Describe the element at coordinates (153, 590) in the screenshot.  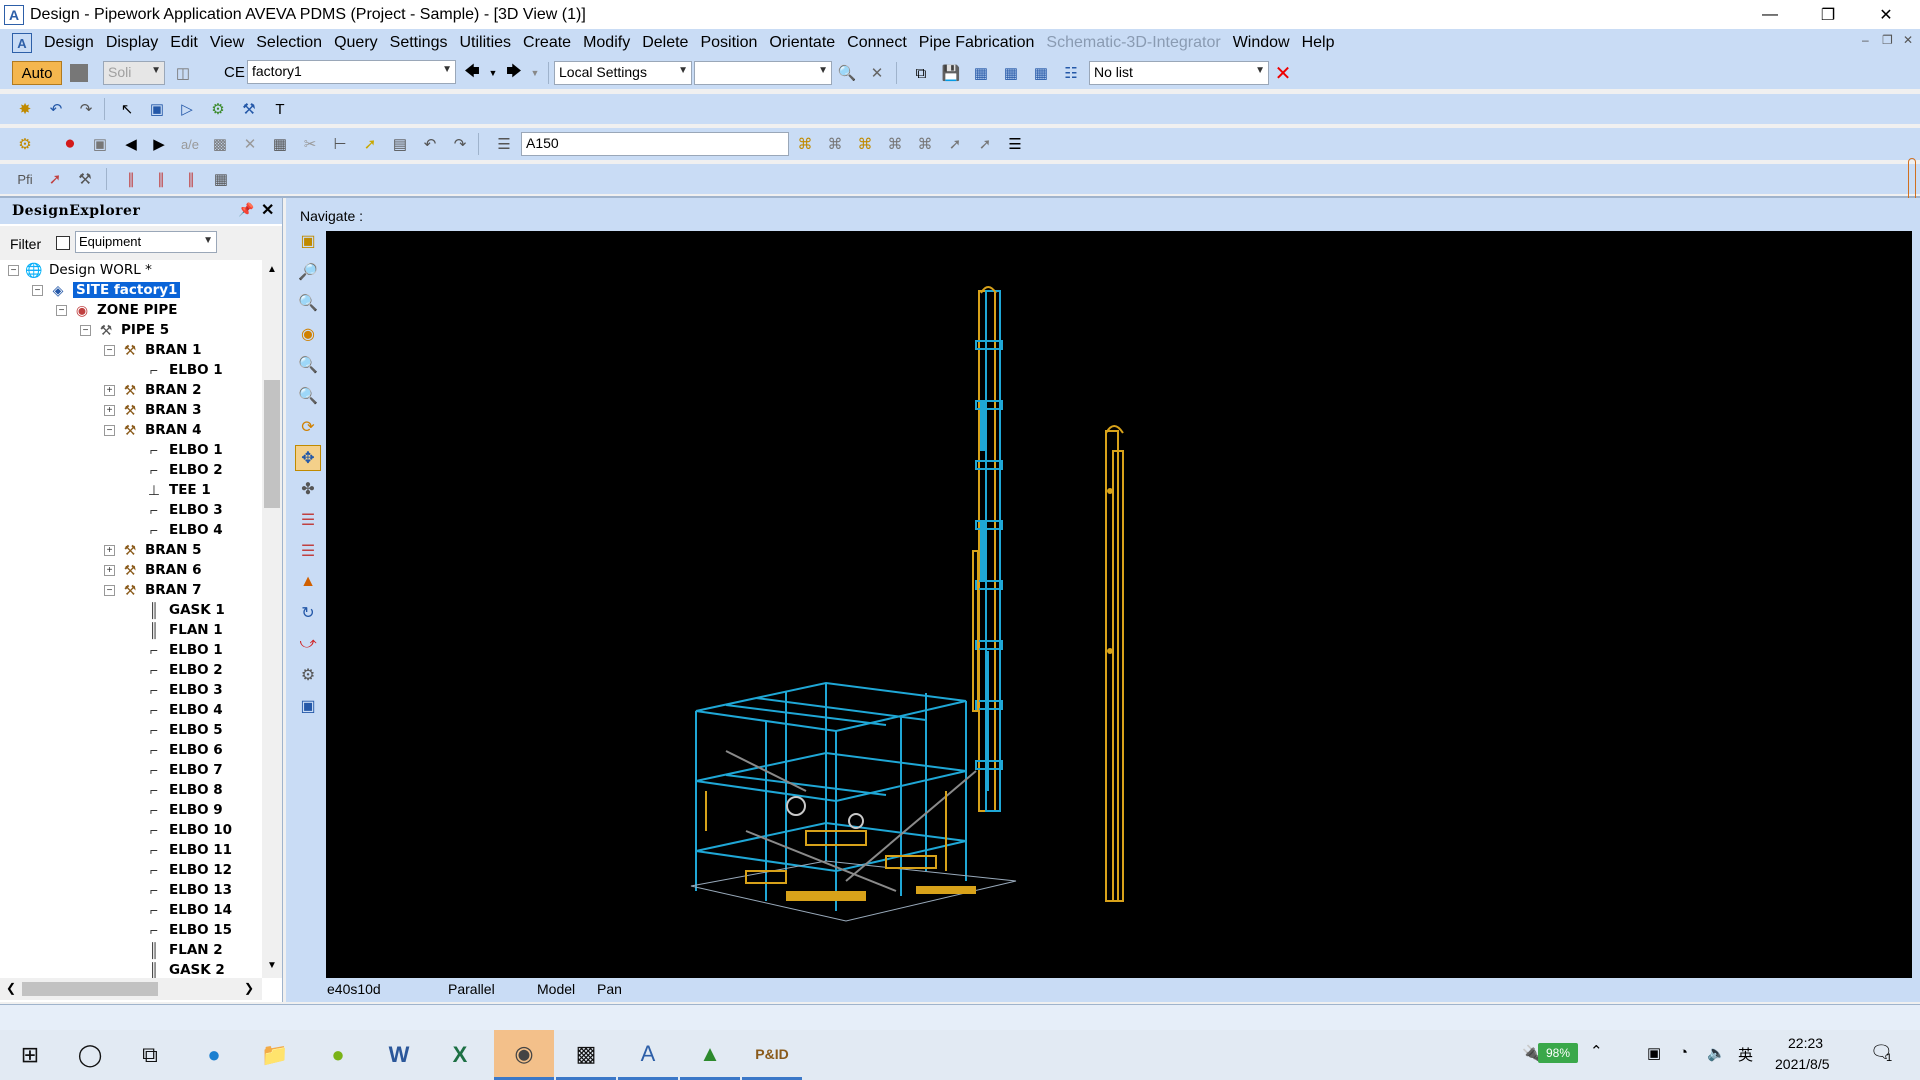
I see `tree-node: − ⚒ BRAN 7` at that location.